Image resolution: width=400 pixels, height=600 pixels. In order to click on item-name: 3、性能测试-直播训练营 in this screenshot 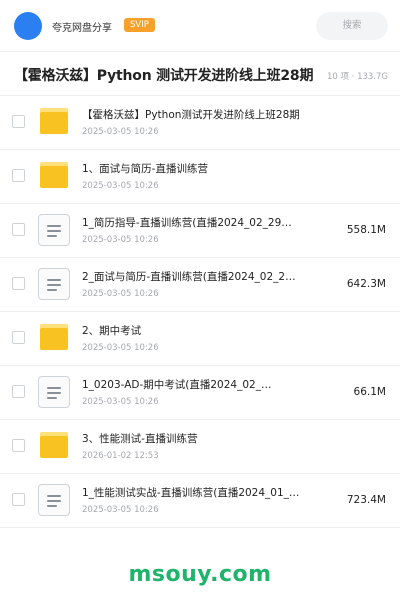, I will do `click(140, 439)`.